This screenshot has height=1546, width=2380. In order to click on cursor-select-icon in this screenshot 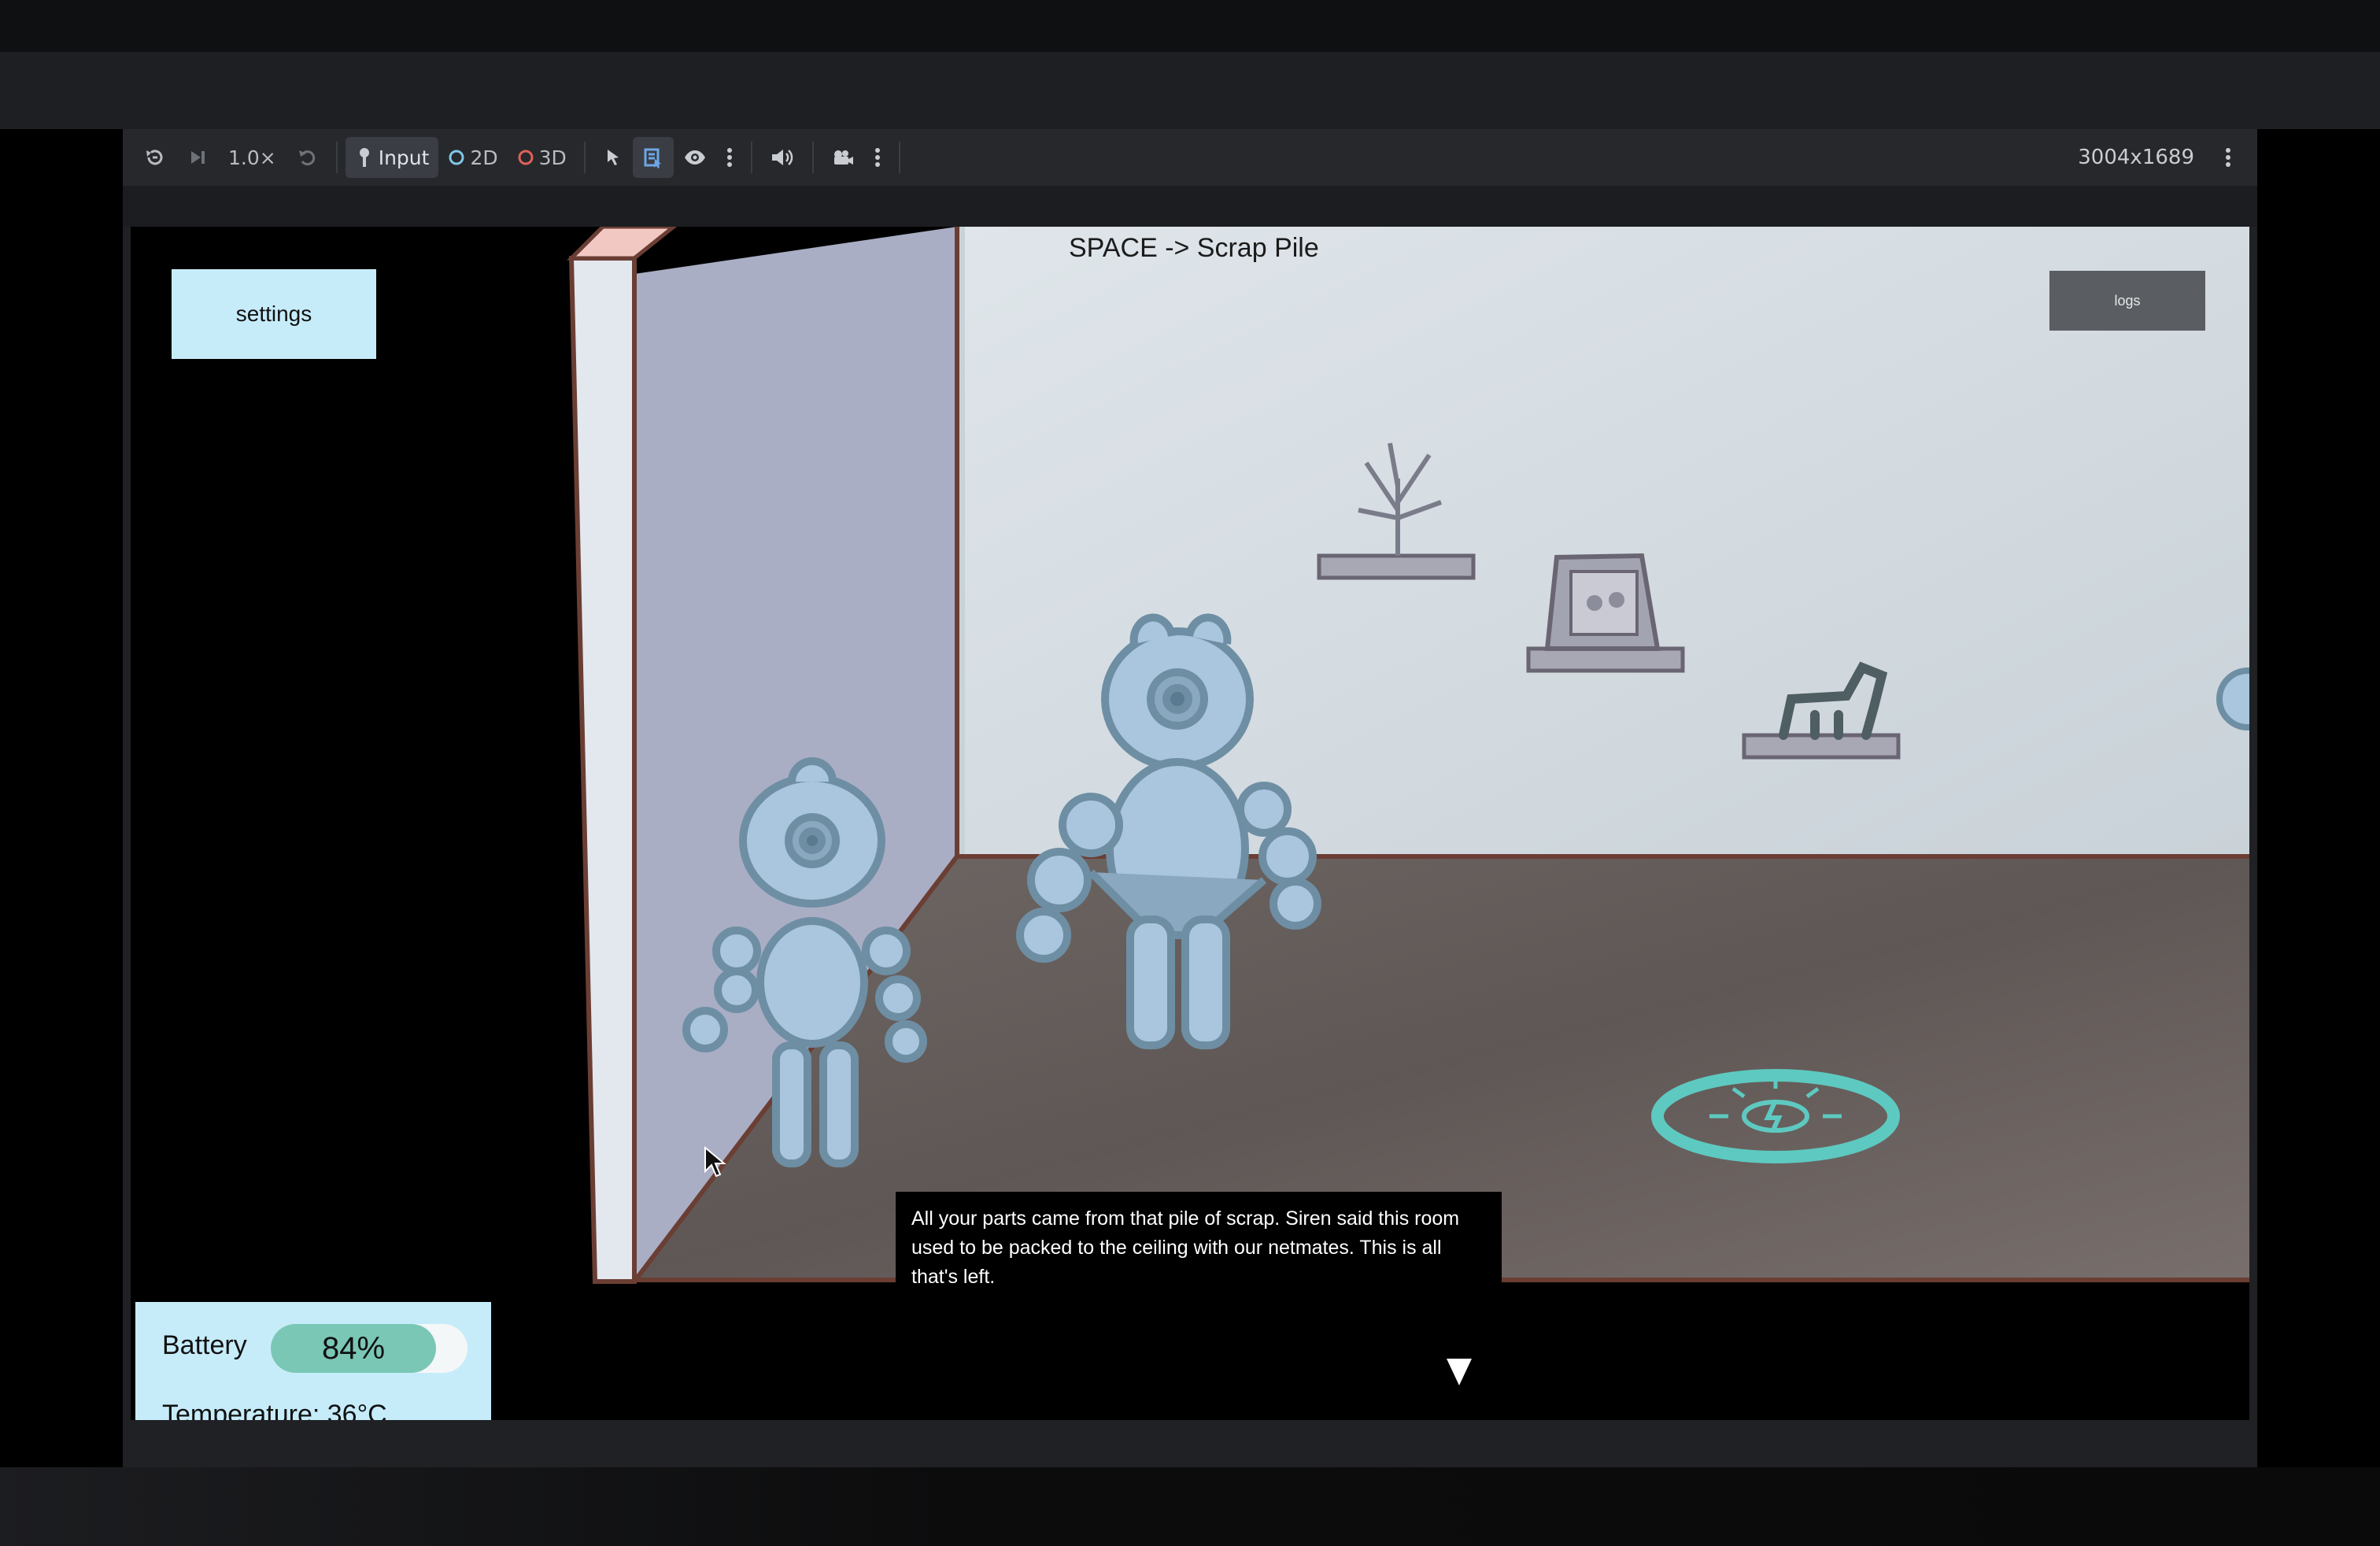, I will do `click(613, 157)`.